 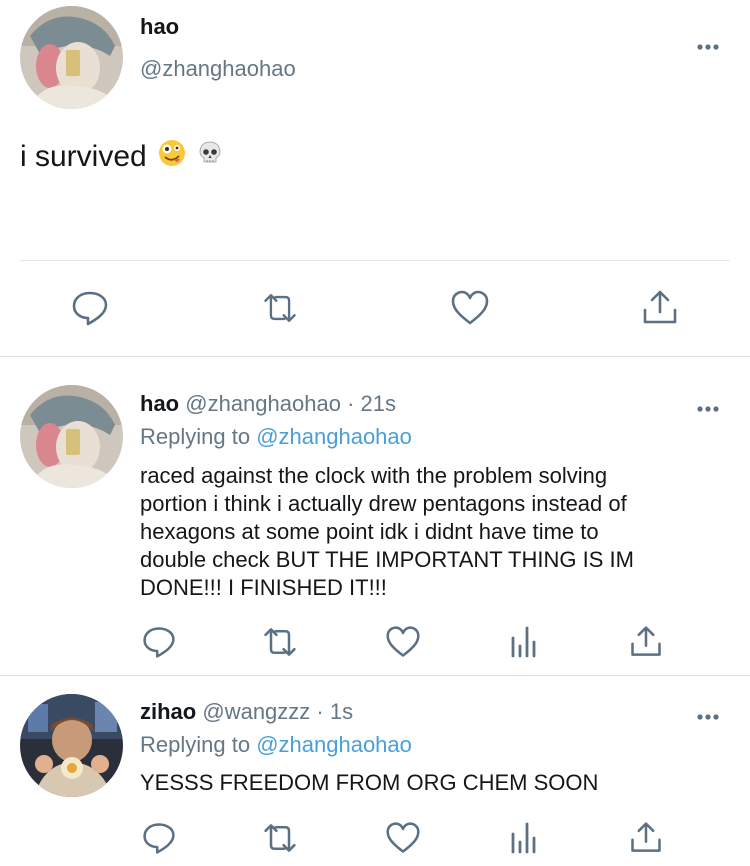 What do you see at coordinates (172, 157) in the screenshot?
I see `zany-face-emoji` at bounding box center [172, 157].